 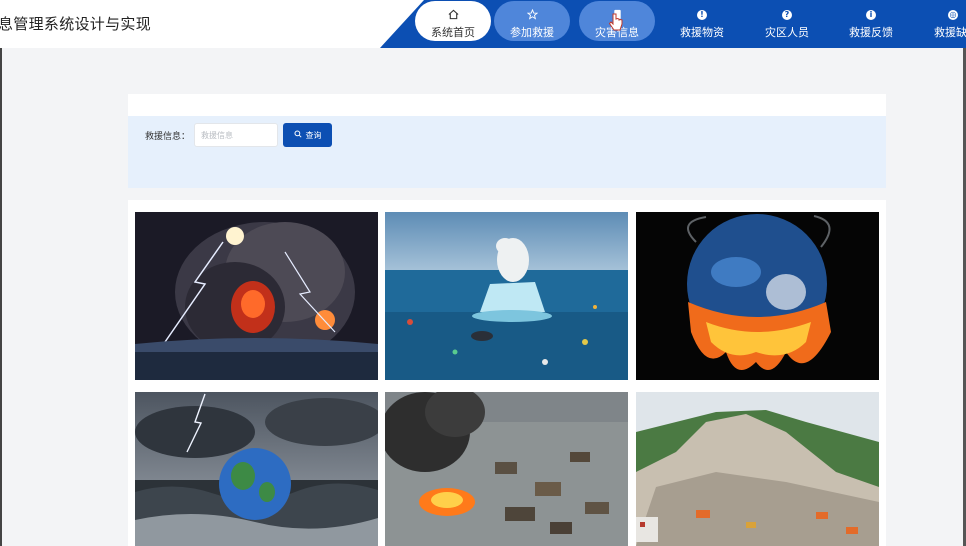 What do you see at coordinates (506, 296) in the screenshot?
I see `polar-bear-iceberg-image` at bounding box center [506, 296].